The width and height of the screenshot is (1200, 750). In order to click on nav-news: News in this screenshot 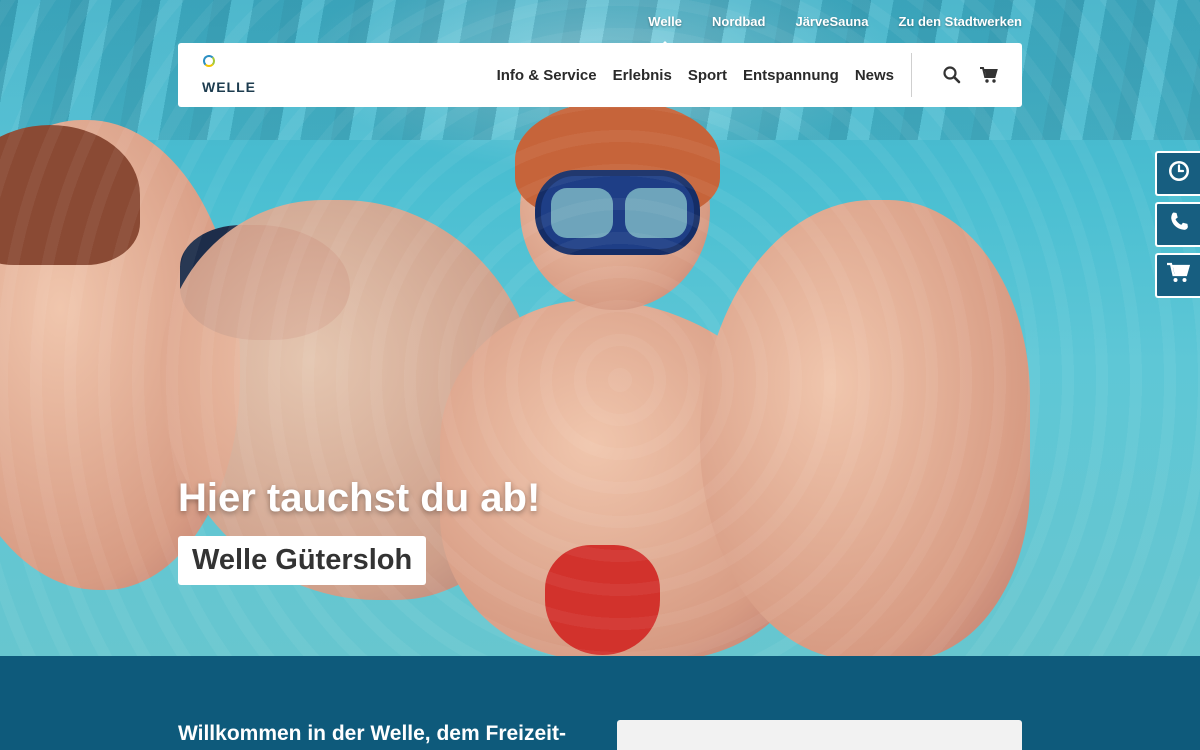, I will do `click(874, 75)`.